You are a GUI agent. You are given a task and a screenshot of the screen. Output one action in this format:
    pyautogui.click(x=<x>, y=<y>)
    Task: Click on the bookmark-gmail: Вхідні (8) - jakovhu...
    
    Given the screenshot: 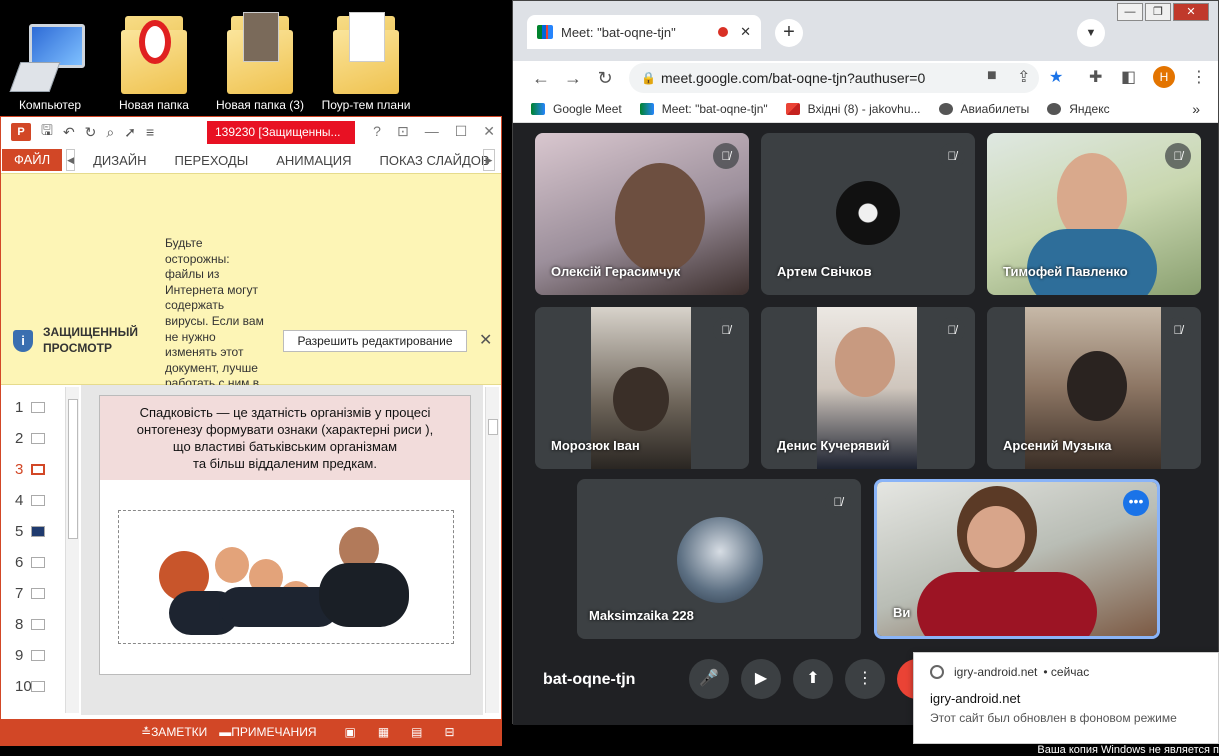 What is the action you would take?
    pyautogui.click(x=853, y=109)
    